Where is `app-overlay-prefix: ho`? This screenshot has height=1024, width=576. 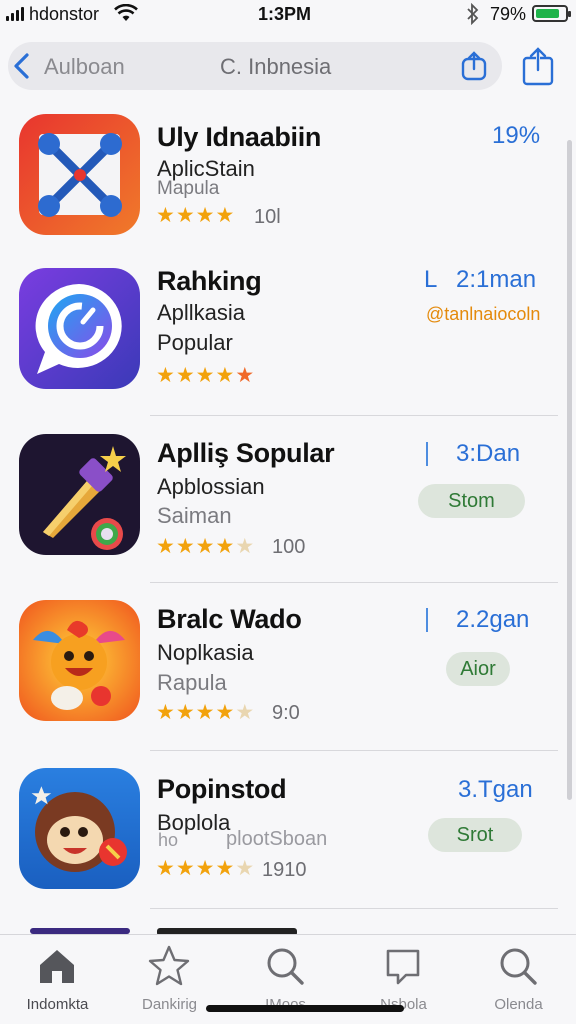 app-overlay-prefix: ho is located at coordinates (168, 840).